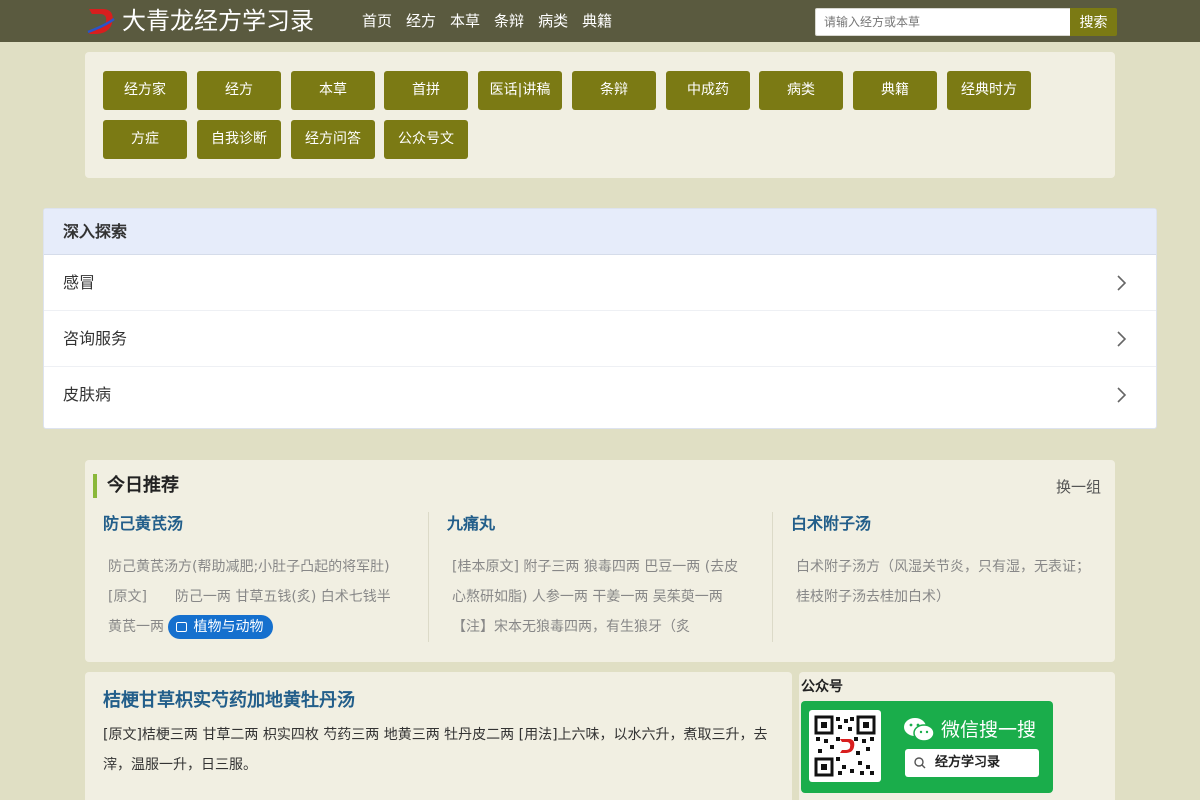 The height and width of the screenshot is (800, 1200). What do you see at coordinates (920, 763) in the screenshot?
I see `search-icon` at bounding box center [920, 763].